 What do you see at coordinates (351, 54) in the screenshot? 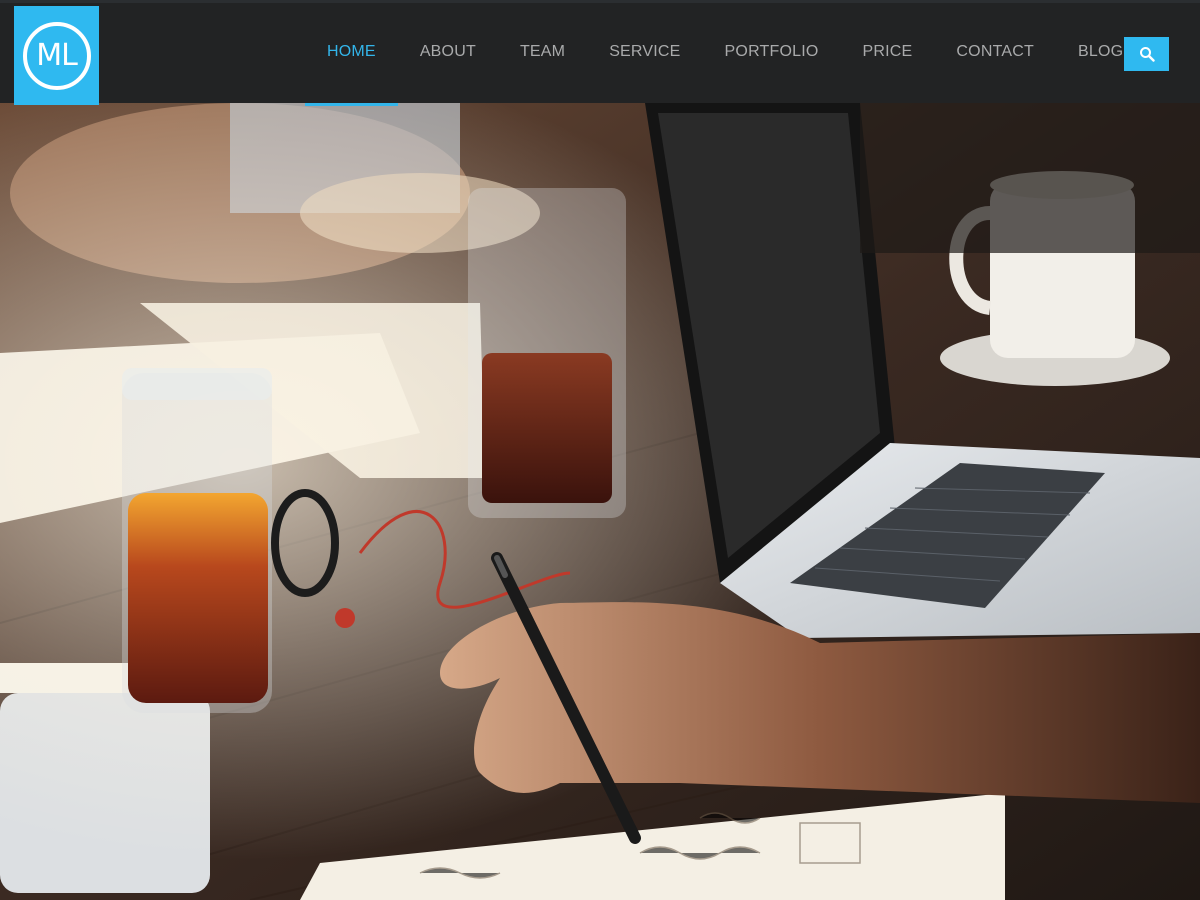
I see `nav-item-home: HOME` at bounding box center [351, 54].